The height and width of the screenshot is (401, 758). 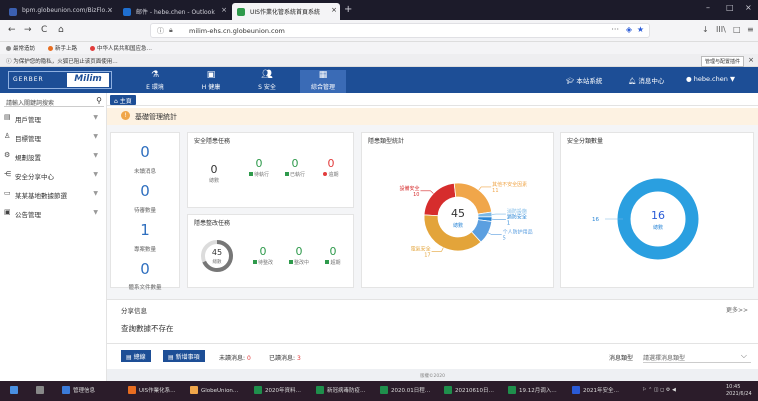 I want to click on stat-label: 待審數量, so click(x=144, y=211).